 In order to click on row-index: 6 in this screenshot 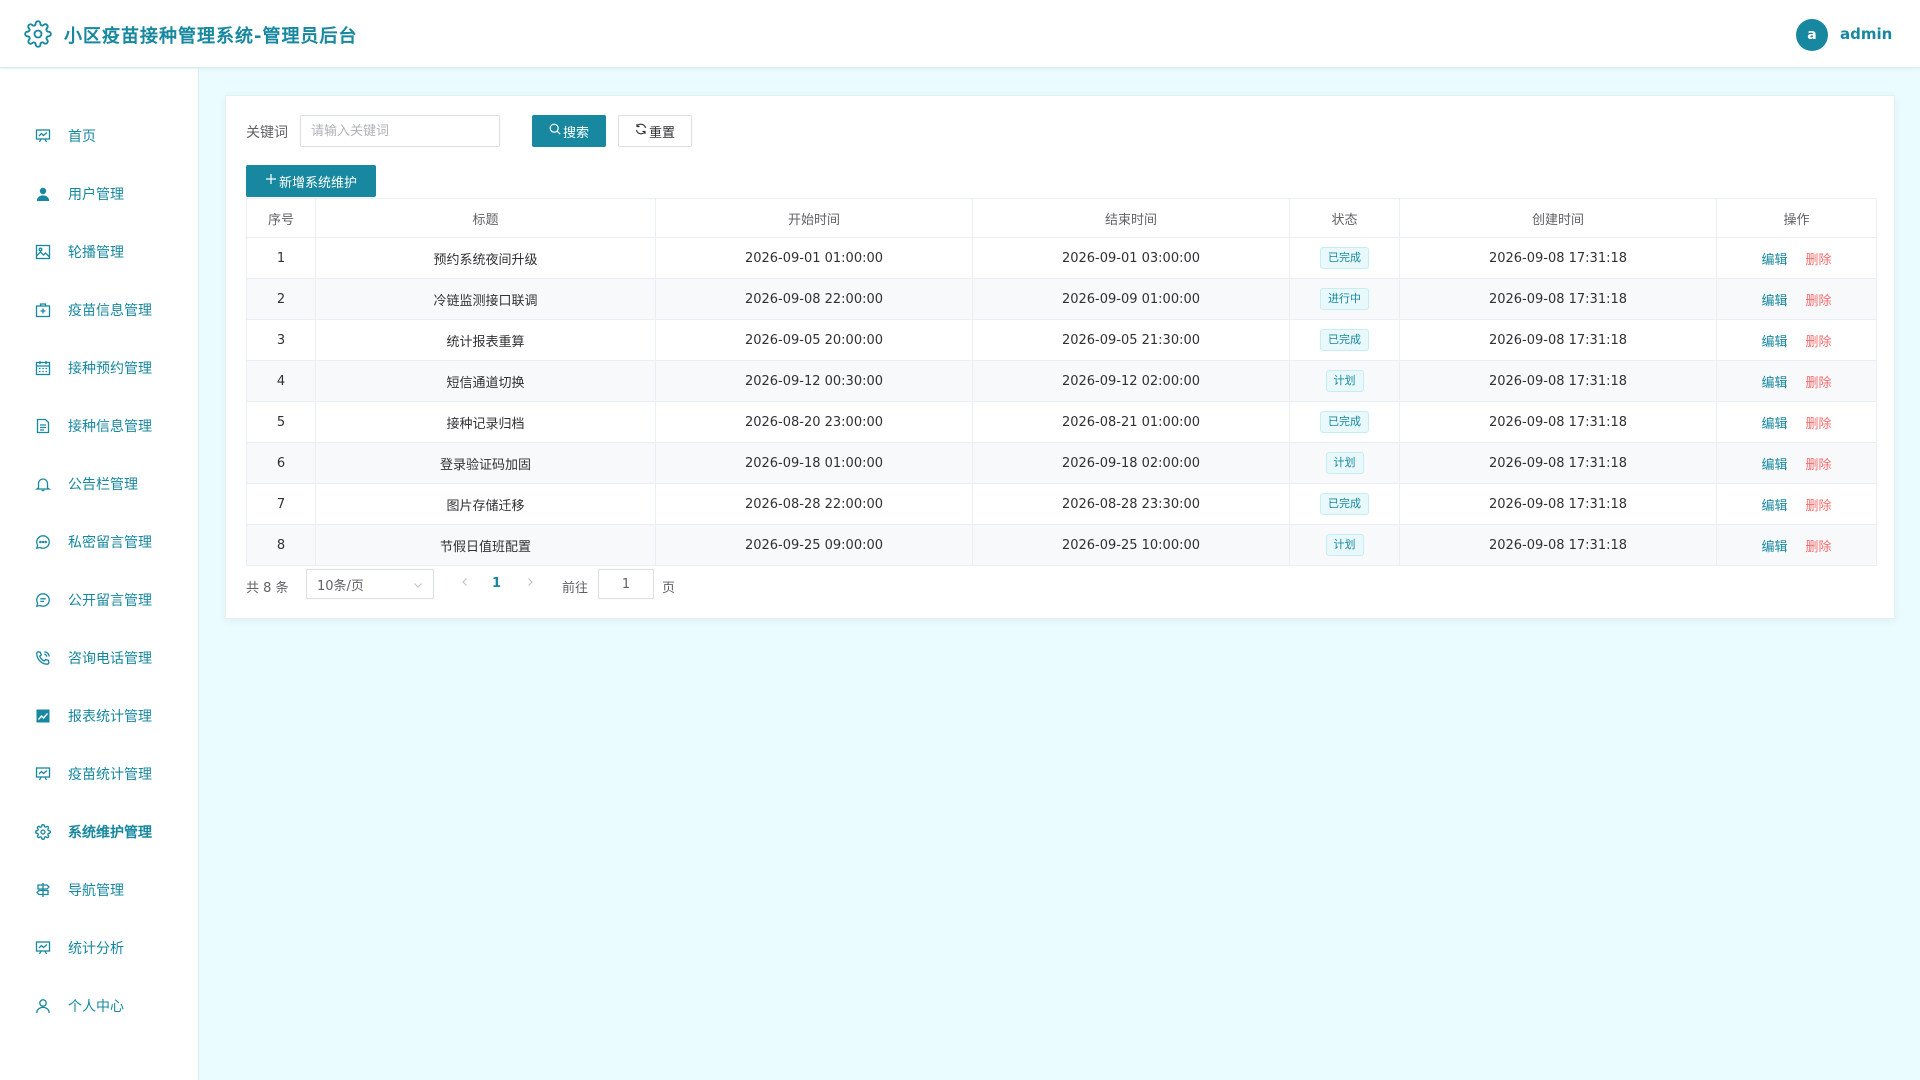, I will do `click(281, 463)`.